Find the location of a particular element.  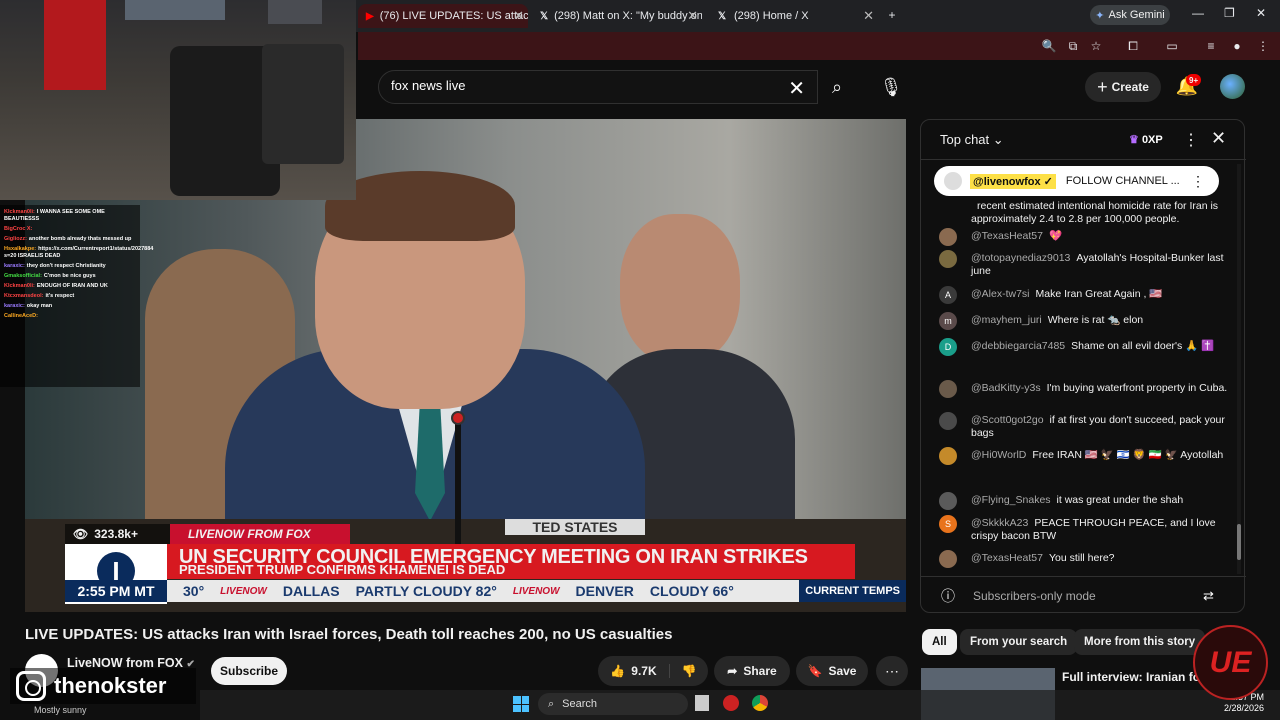

overlay-chat-user: Hsxalkakpe: is located at coordinates (20, 249).